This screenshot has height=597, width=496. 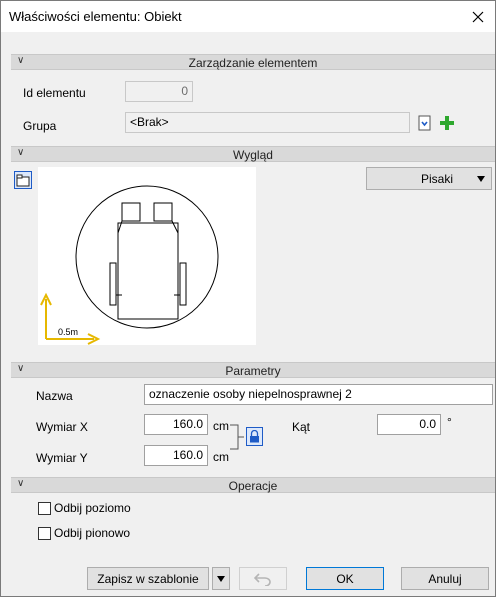 What do you see at coordinates (92, 508) in the screenshot?
I see `flip-horizontal-label: Odbij poziomo` at bounding box center [92, 508].